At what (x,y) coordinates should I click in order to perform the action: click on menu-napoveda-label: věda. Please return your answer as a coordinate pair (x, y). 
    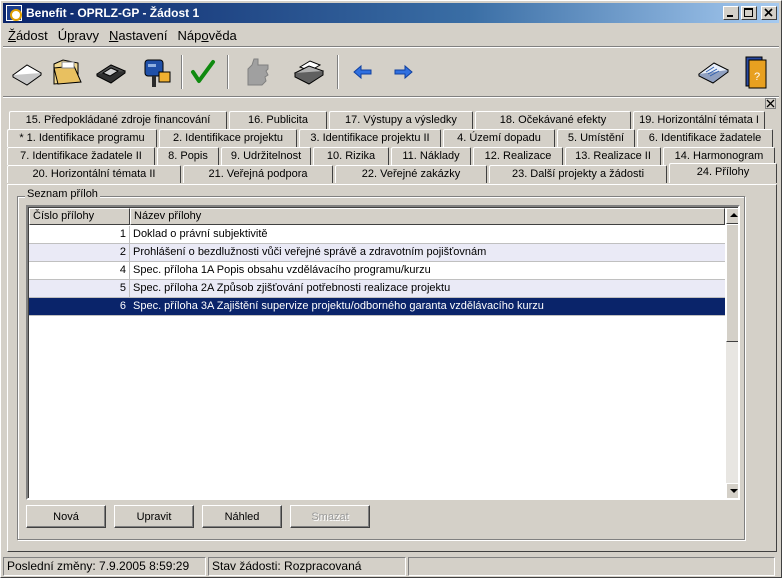
    Looking at the image, I should click on (222, 35).